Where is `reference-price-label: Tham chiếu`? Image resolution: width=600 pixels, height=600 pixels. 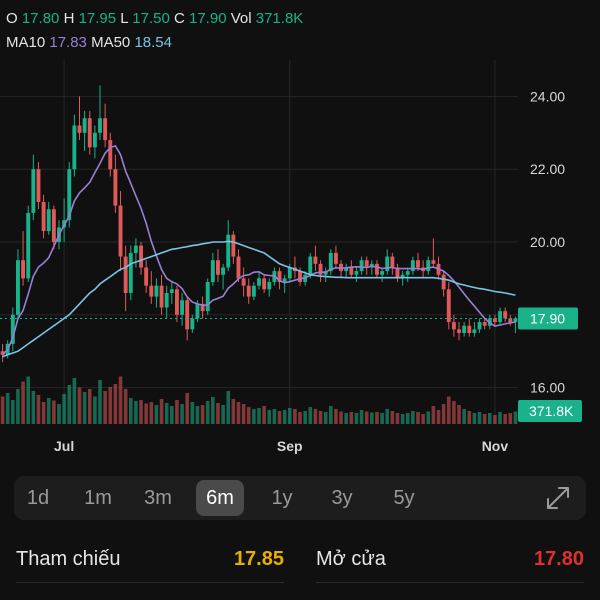 reference-price-label: Tham chiếu is located at coordinates (68, 559).